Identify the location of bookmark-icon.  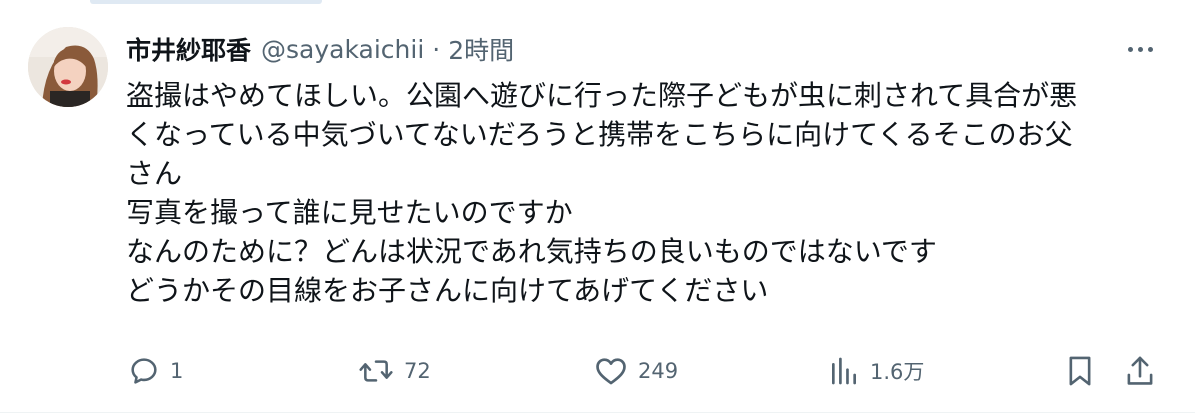
(1080, 371).